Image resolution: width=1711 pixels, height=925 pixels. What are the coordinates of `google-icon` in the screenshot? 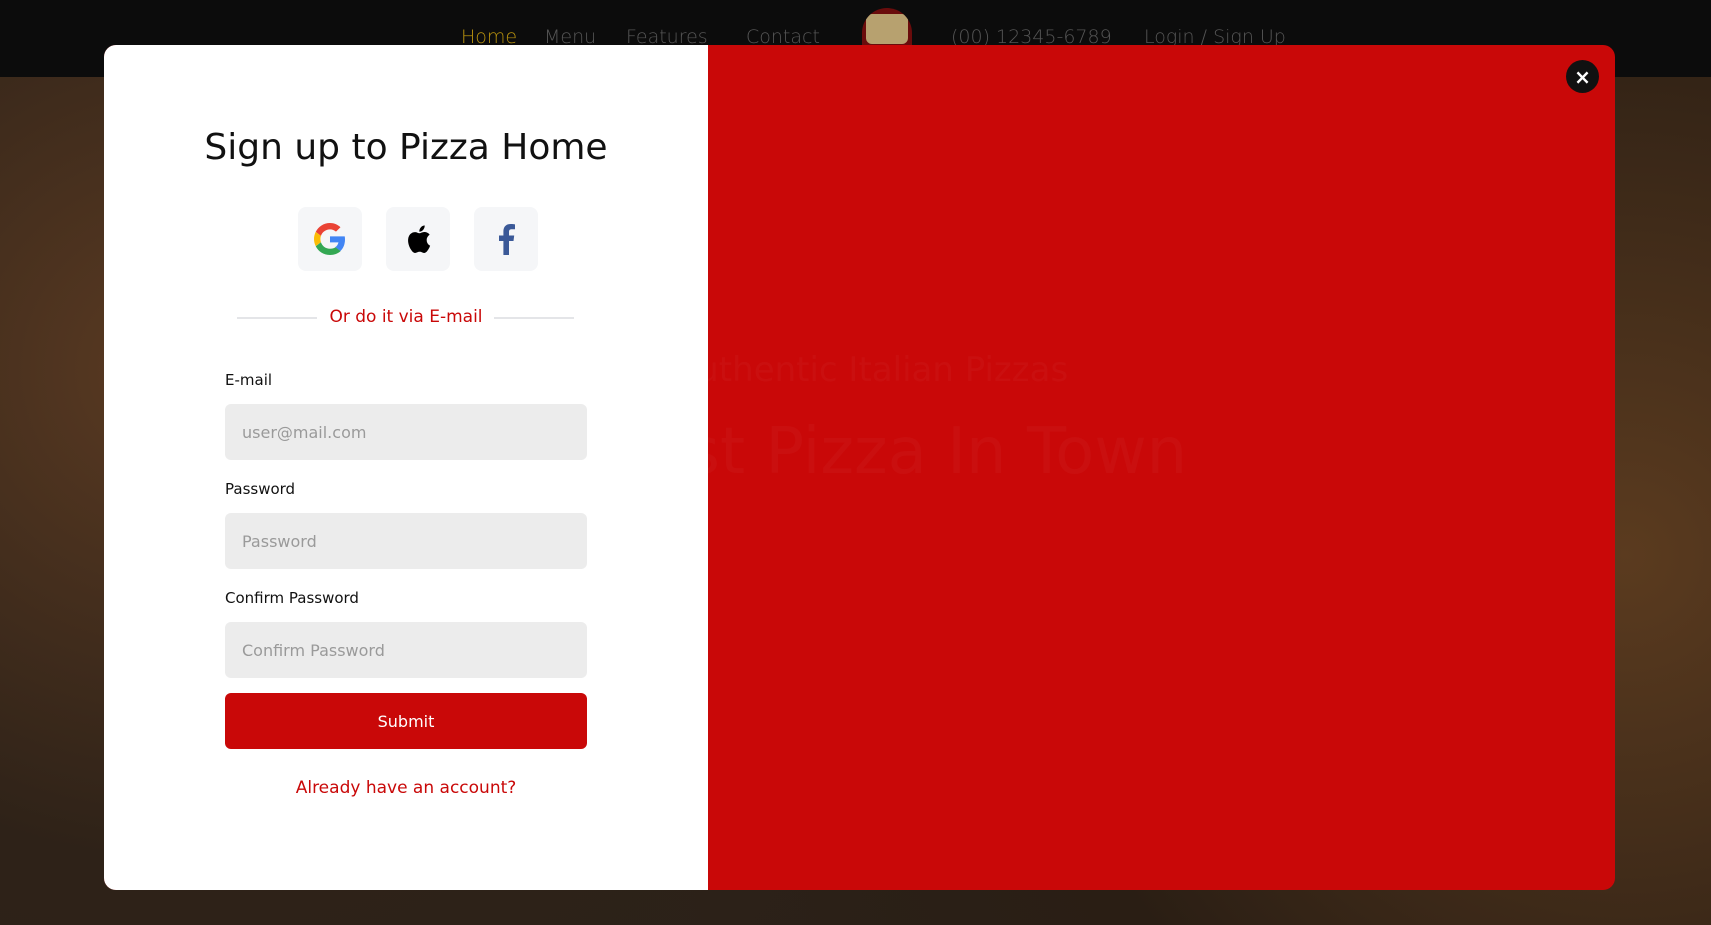 It's located at (329, 239).